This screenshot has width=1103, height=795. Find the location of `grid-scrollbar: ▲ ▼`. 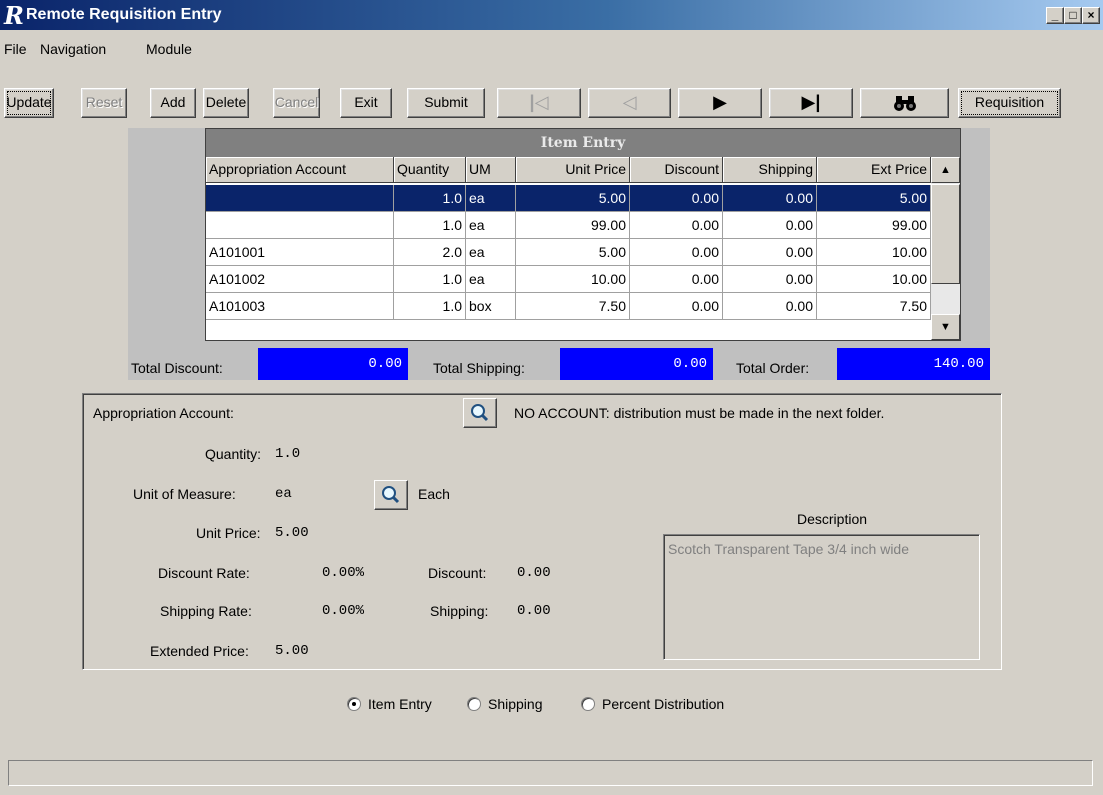

grid-scrollbar: ▲ ▼ is located at coordinates (945, 248).